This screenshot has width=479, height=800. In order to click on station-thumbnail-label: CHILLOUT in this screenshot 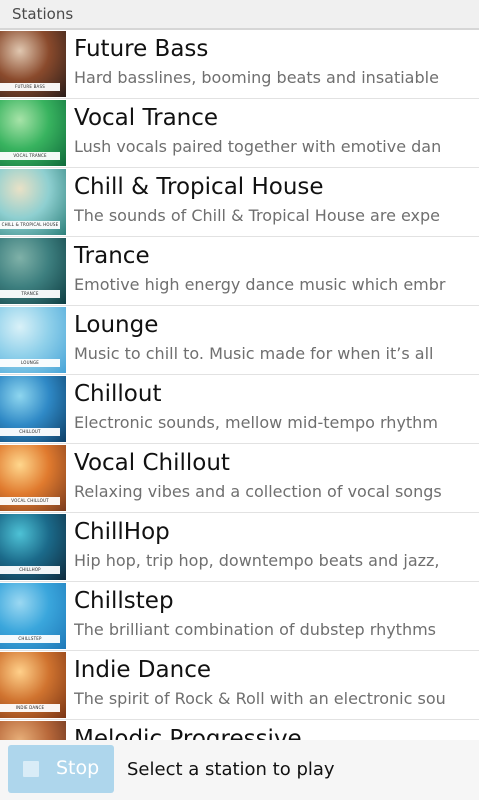, I will do `click(30, 432)`.